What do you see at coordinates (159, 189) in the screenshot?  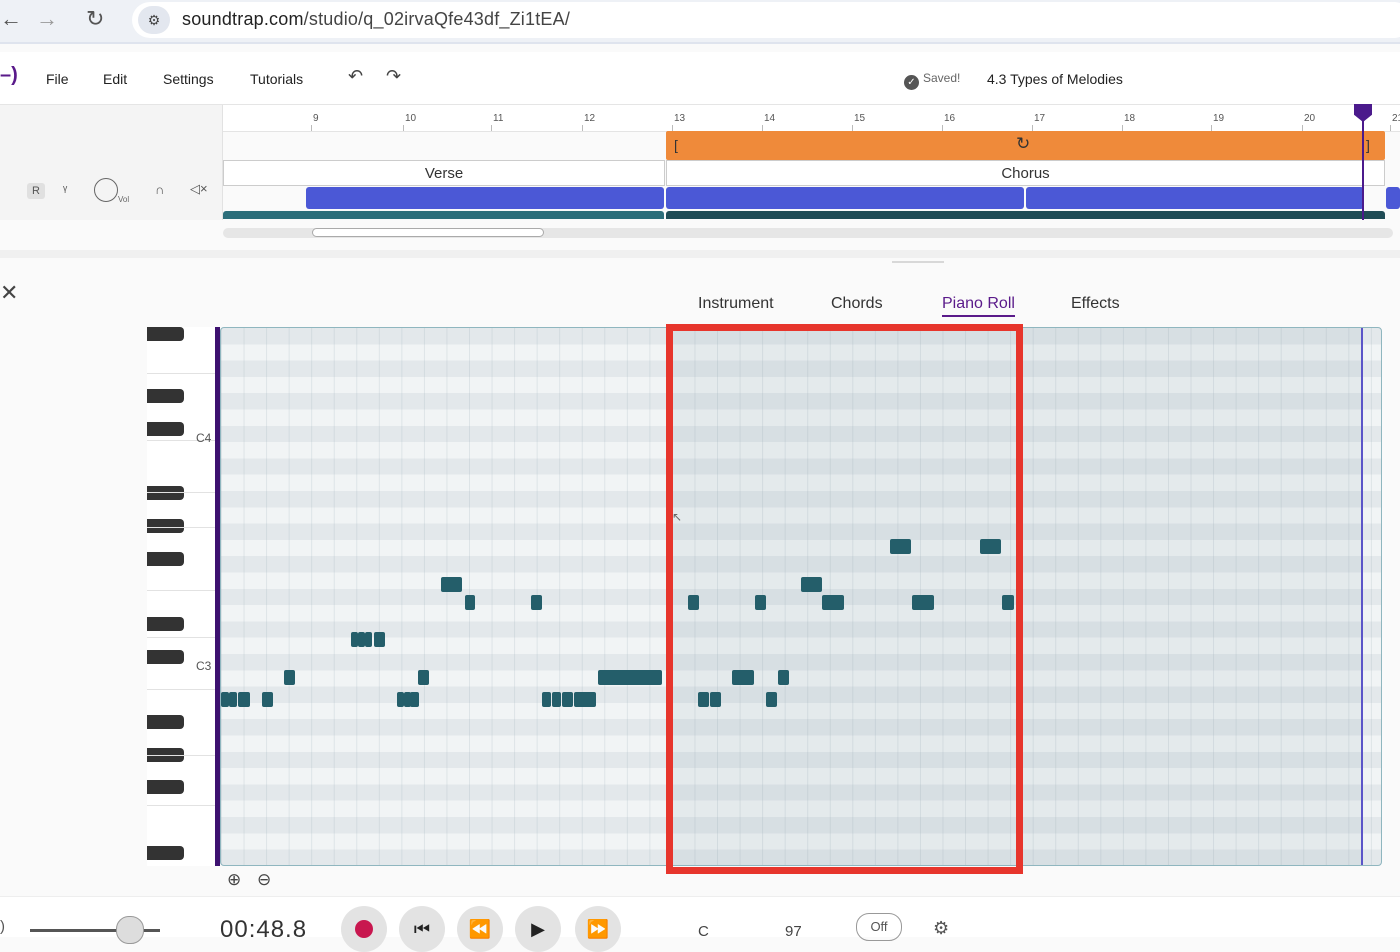 I see `headphones-icon: ∩` at bounding box center [159, 189].